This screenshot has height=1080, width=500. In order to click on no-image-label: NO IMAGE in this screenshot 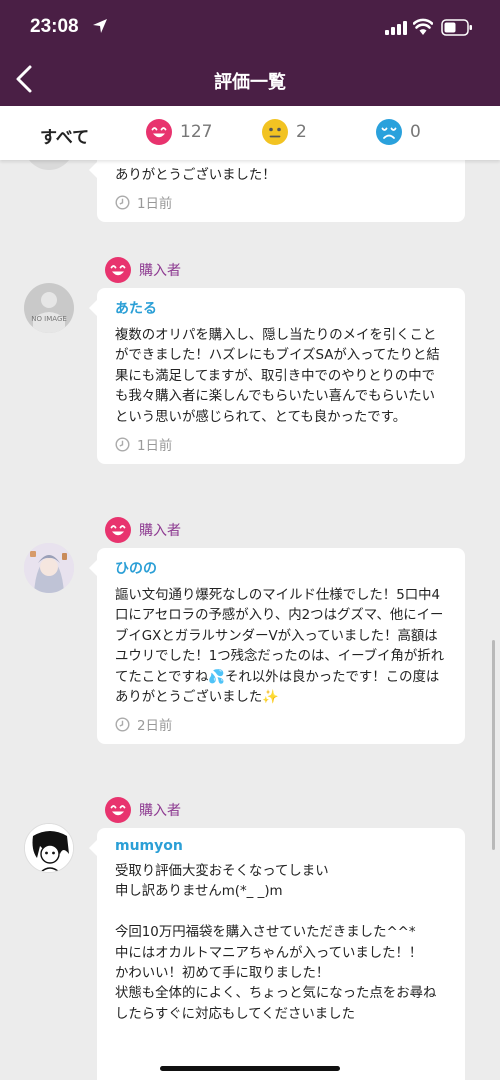, I will do `click(49, 319)`.